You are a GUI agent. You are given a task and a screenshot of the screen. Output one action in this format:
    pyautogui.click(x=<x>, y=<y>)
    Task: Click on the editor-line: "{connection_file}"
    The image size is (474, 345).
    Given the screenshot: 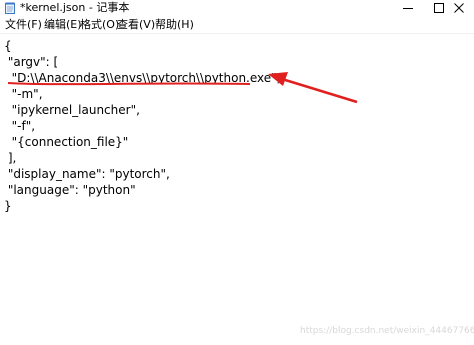 What is the action you would take?
    pyautogui.click(x=66, y=142)
    